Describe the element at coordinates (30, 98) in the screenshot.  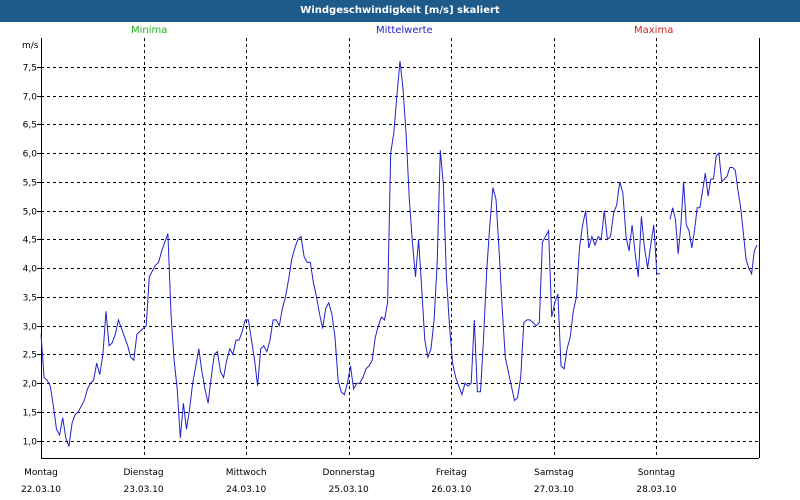
I see `ytick-label: 7,0` at that location.